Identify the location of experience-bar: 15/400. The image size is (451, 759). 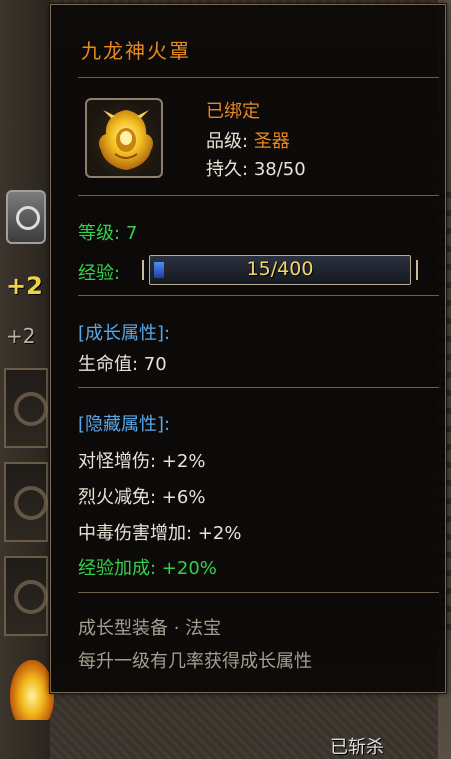
(280, 270).